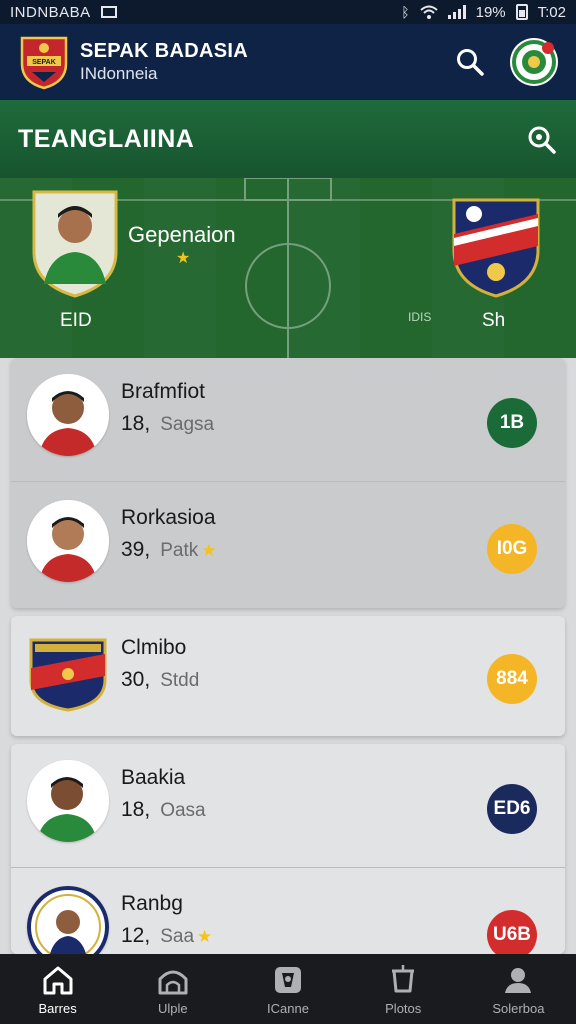  I want to click on wifi-icon, so click(428, 12).